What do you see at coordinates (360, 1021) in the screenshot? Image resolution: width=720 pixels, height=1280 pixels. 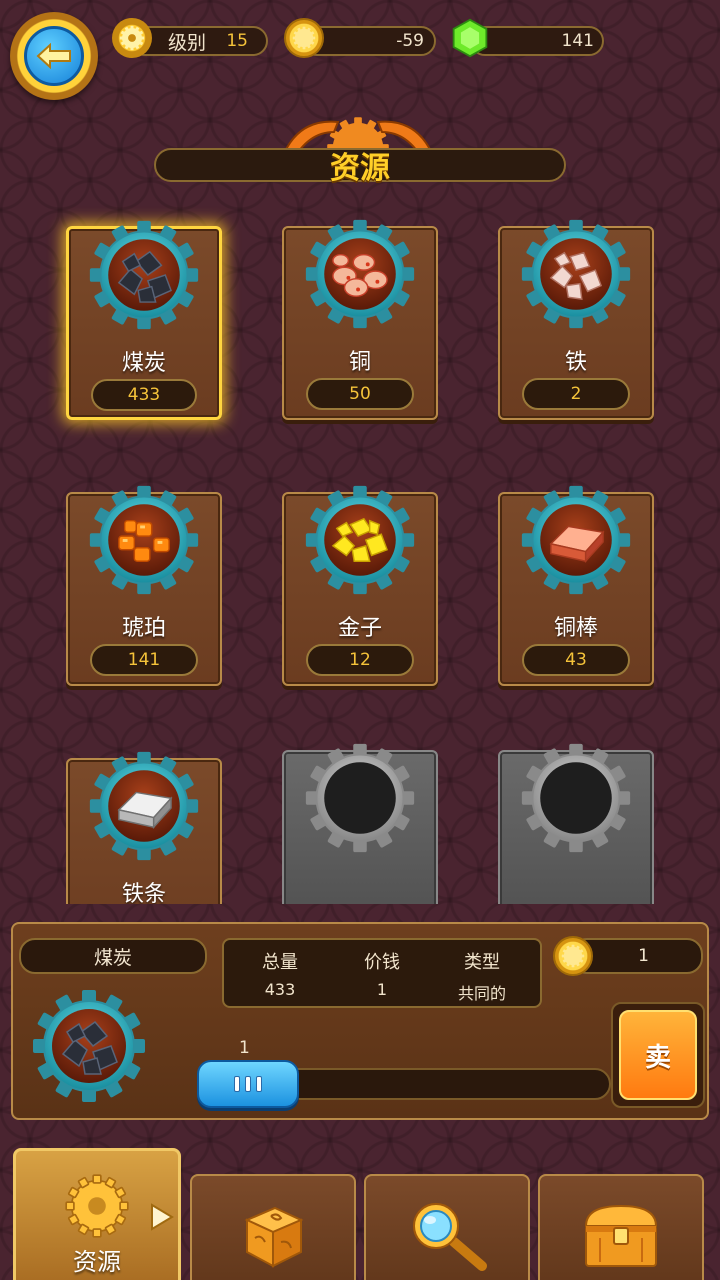 I see `detail-panel: 煤炭 总量 433 价钱 1 类型 共同的 1 1 卖` at bounding box center [360, 1021].